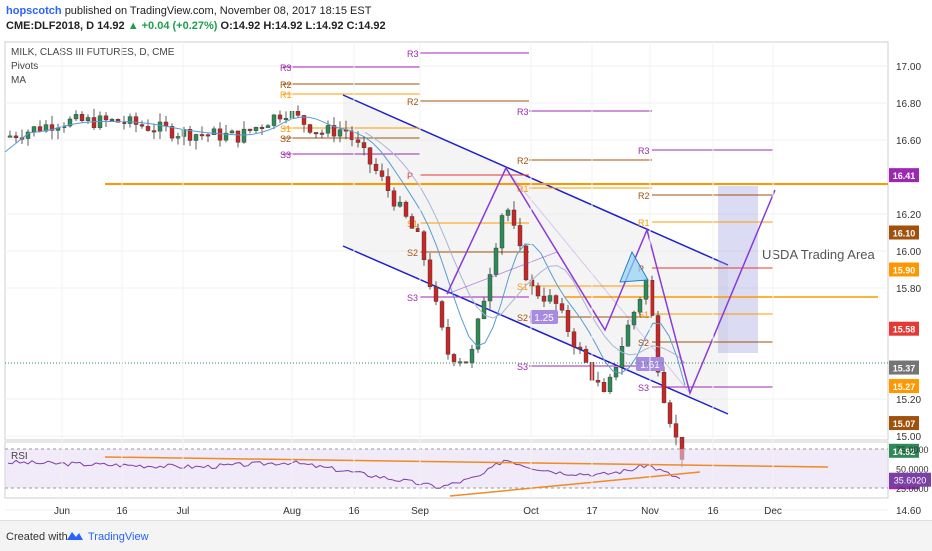  Describe the element at coordinates (292, 511) in the screenshot. I see `time-tick-label: Aug` at that location.